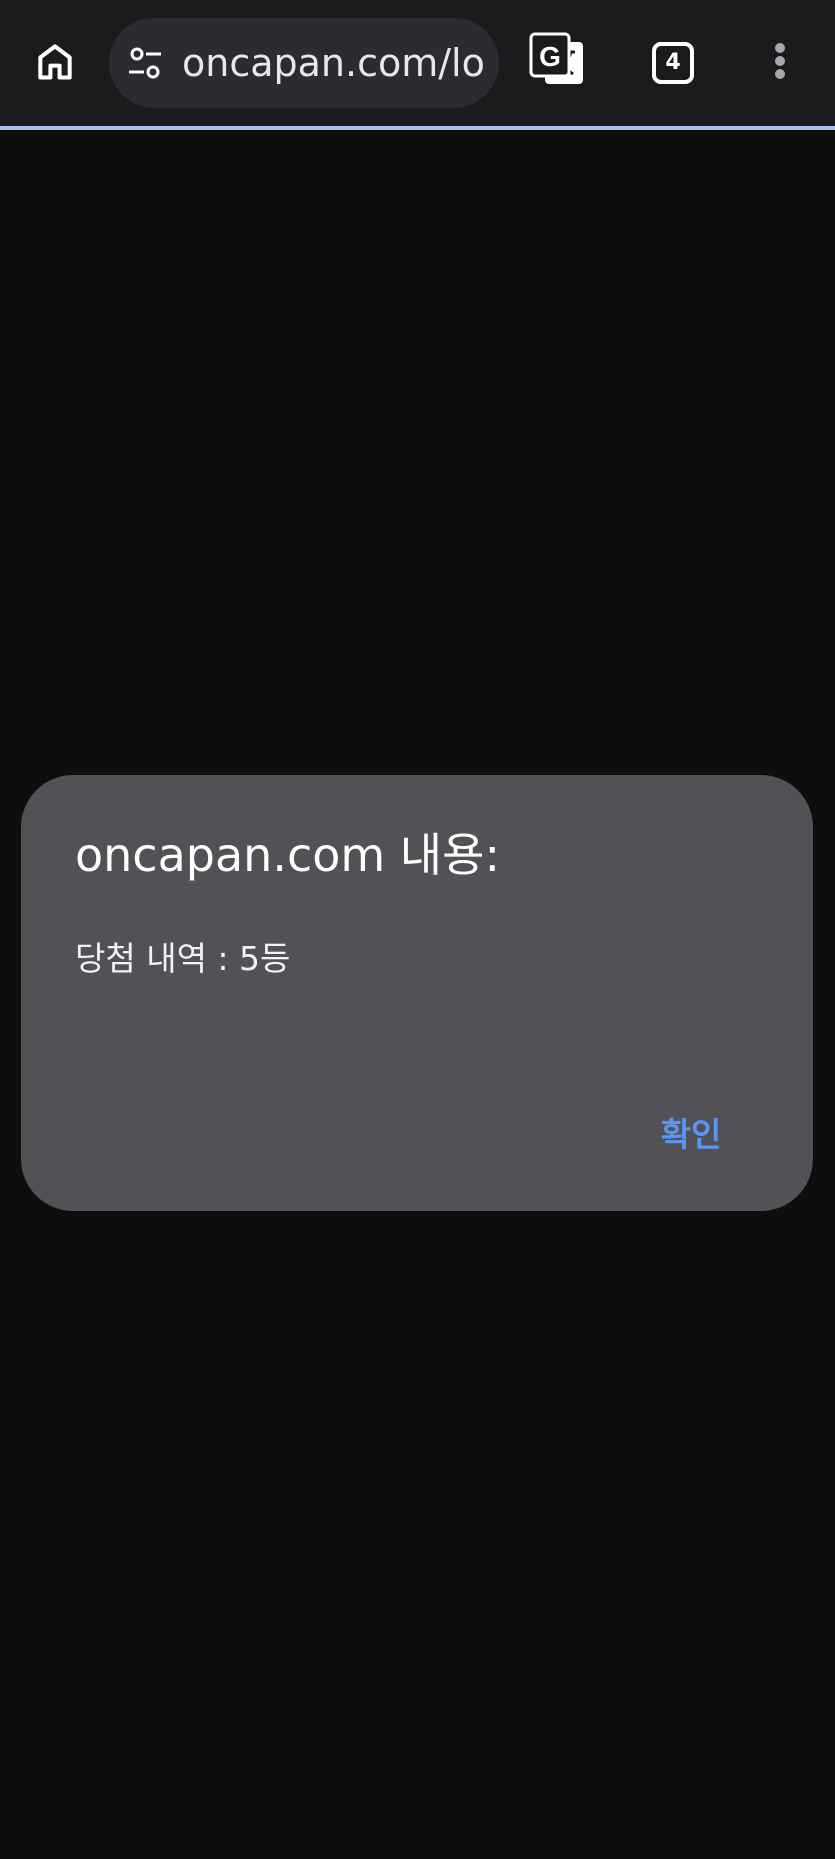  I want to click on tab-switcher-button: 4, so click(672, 62).